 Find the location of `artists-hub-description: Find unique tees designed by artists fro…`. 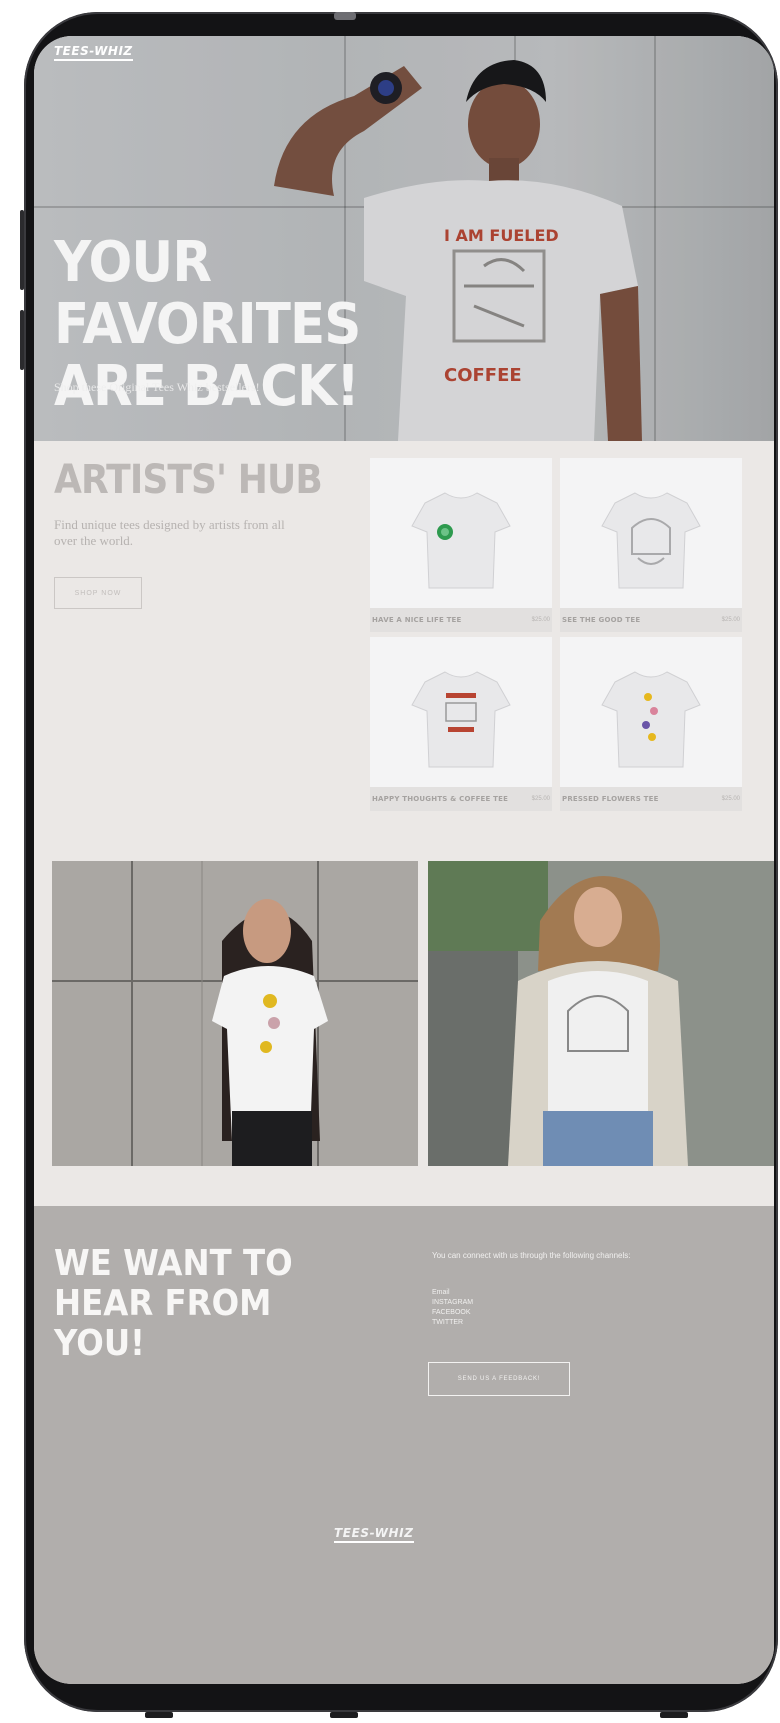

artists-hub-description: Find unique tees designed by artists fro… is located at coordinates (169, 532).